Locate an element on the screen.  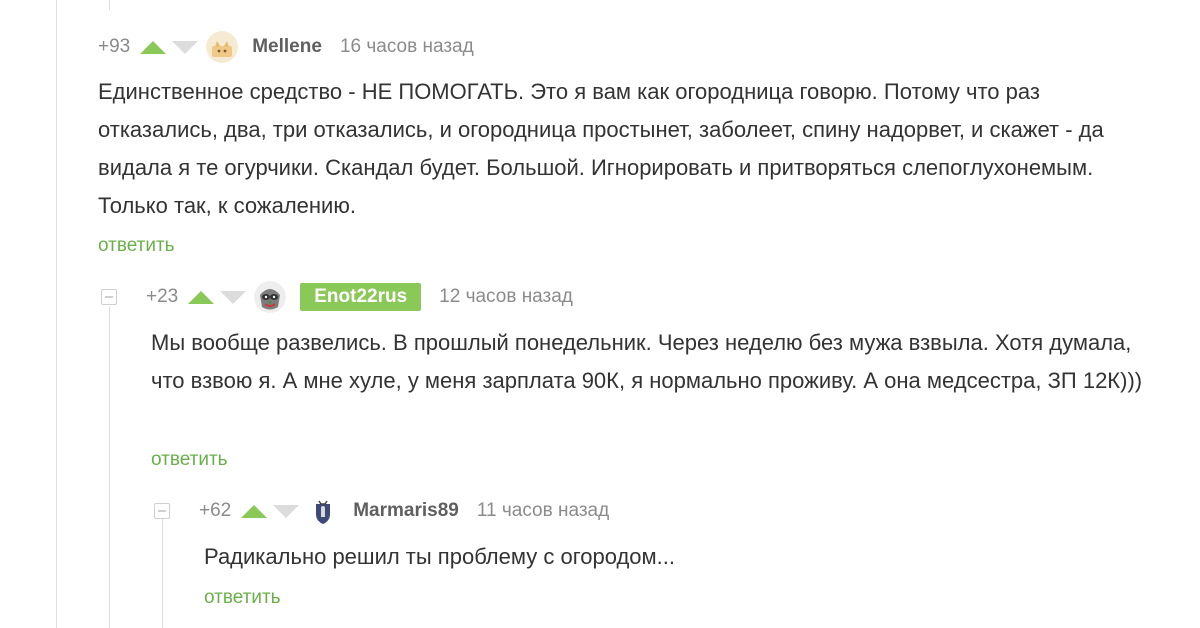
comment-time: 11 часов назад is located at coordinates (543, 511).